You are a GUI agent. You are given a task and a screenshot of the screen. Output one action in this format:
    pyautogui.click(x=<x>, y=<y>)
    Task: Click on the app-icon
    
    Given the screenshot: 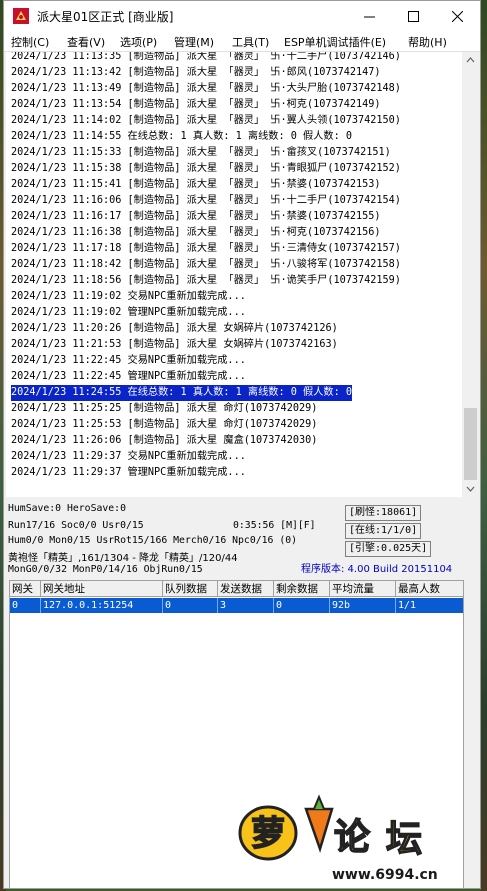 What is the action you would take?
    pyautogui.click(x=21, y=16)
    